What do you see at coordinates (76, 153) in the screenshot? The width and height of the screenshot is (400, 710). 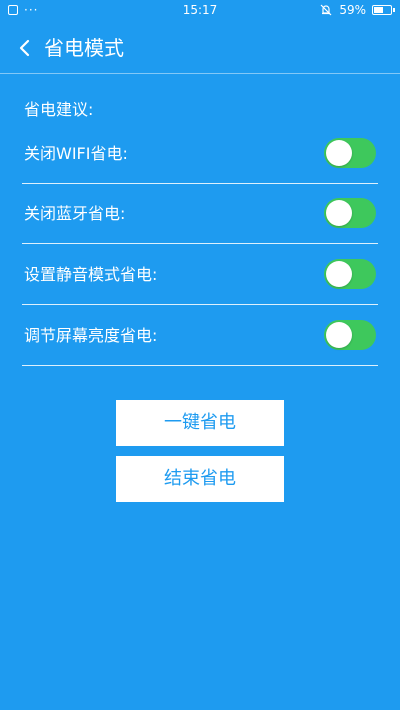 I see `option-label-wifi: 关闭WIFI省电:` at bounding box center [76, 153].